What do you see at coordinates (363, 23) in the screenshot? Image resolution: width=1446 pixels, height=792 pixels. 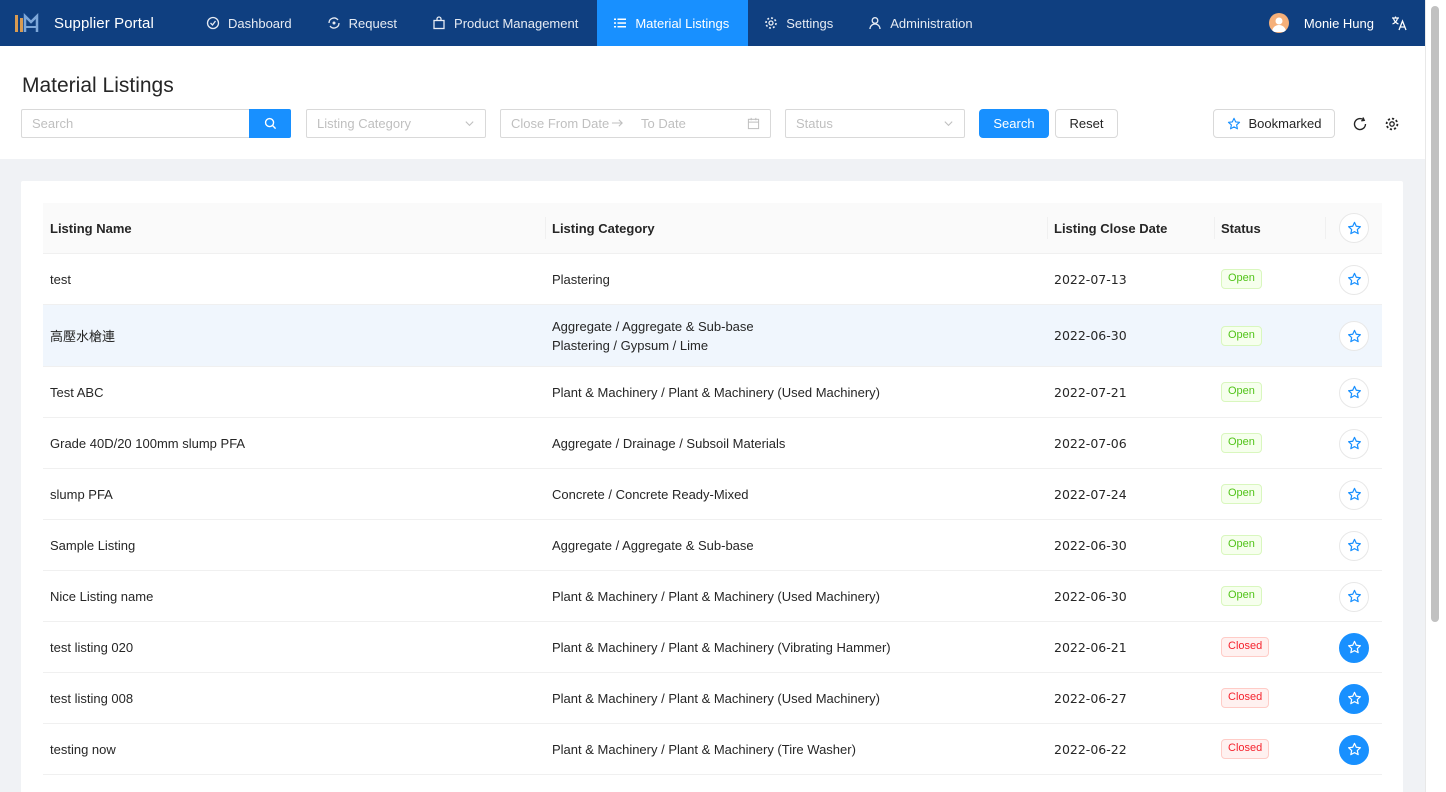 I see `nav-request: Request` at bounding box center [363, 23].